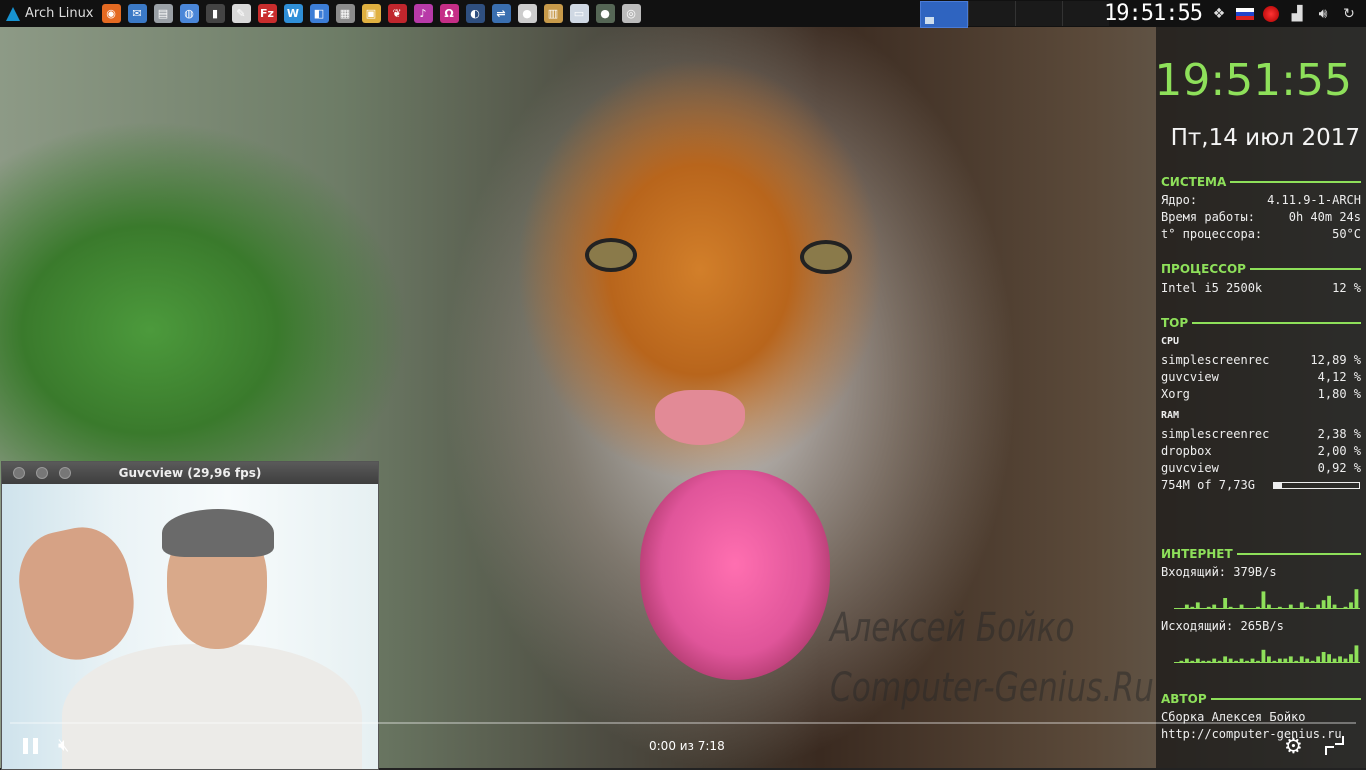 The height and width of the screenshot is (770, 1366). Describe the element at coordinates (1349, 14) in the screenshot. I see `refresh-icon: ↻` at that location.